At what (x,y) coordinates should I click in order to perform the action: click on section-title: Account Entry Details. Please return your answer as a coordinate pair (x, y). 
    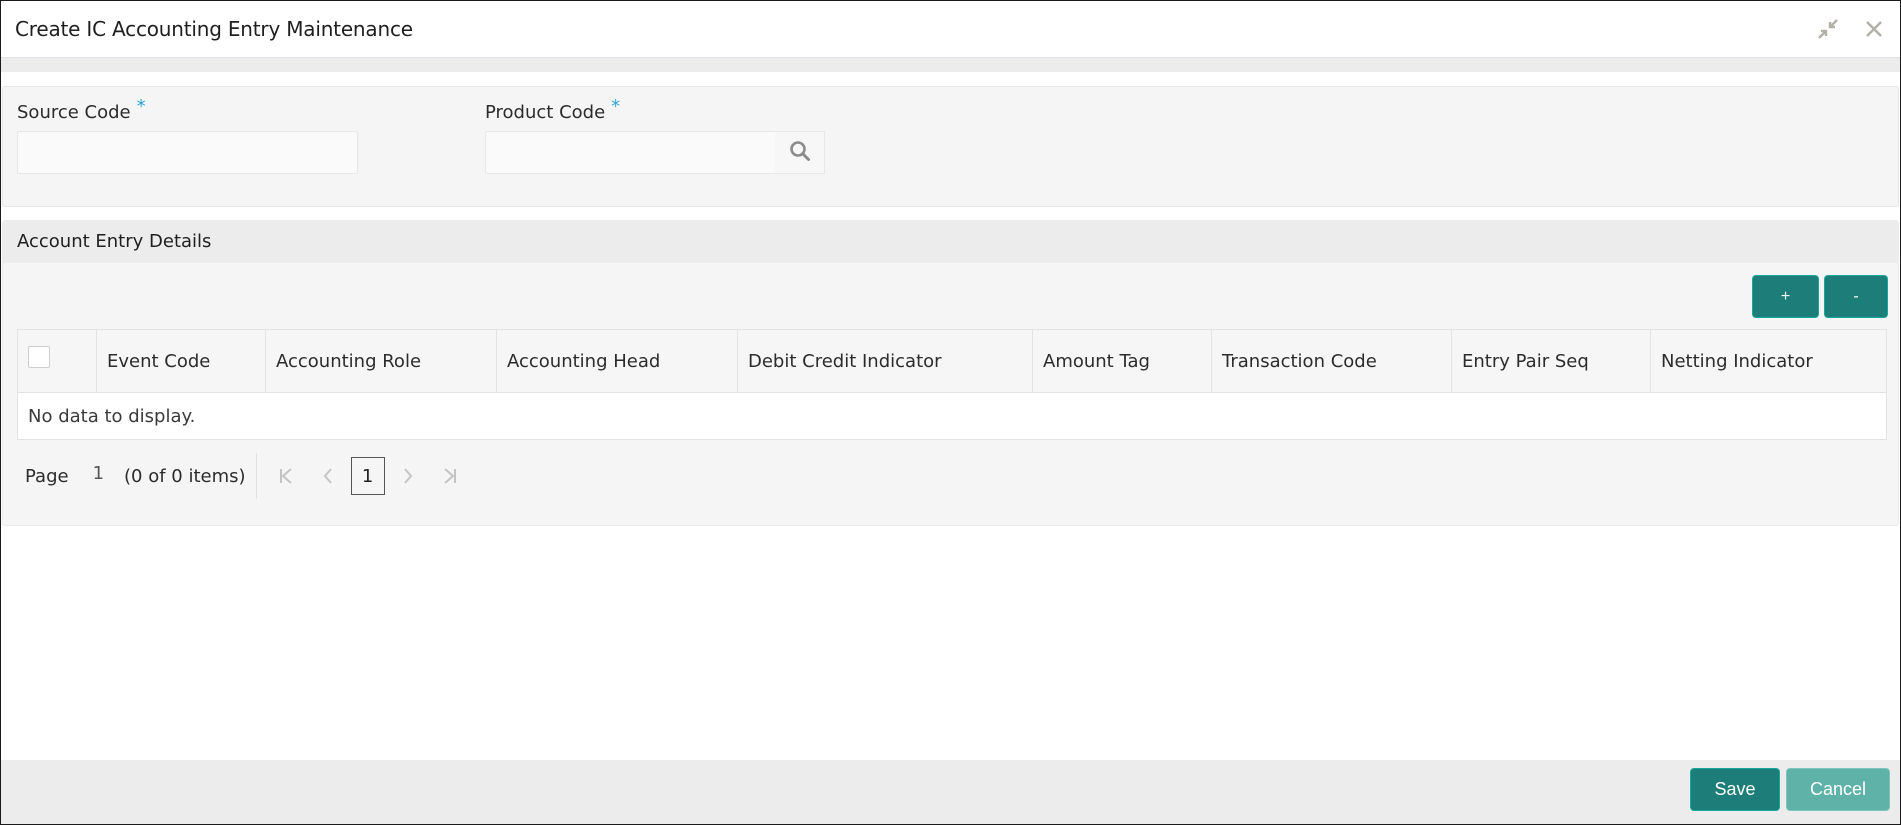
    Looking at the image, I should click on (114, 241).